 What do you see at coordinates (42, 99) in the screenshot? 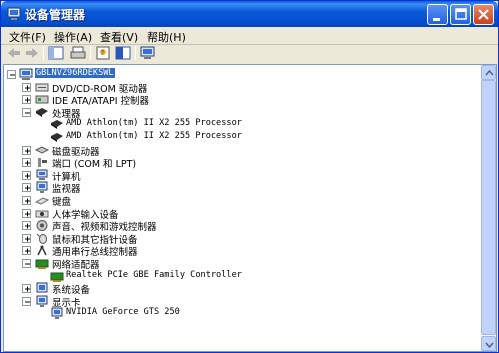
I see `ide-controller-icon` at bounding box center [42, 99].